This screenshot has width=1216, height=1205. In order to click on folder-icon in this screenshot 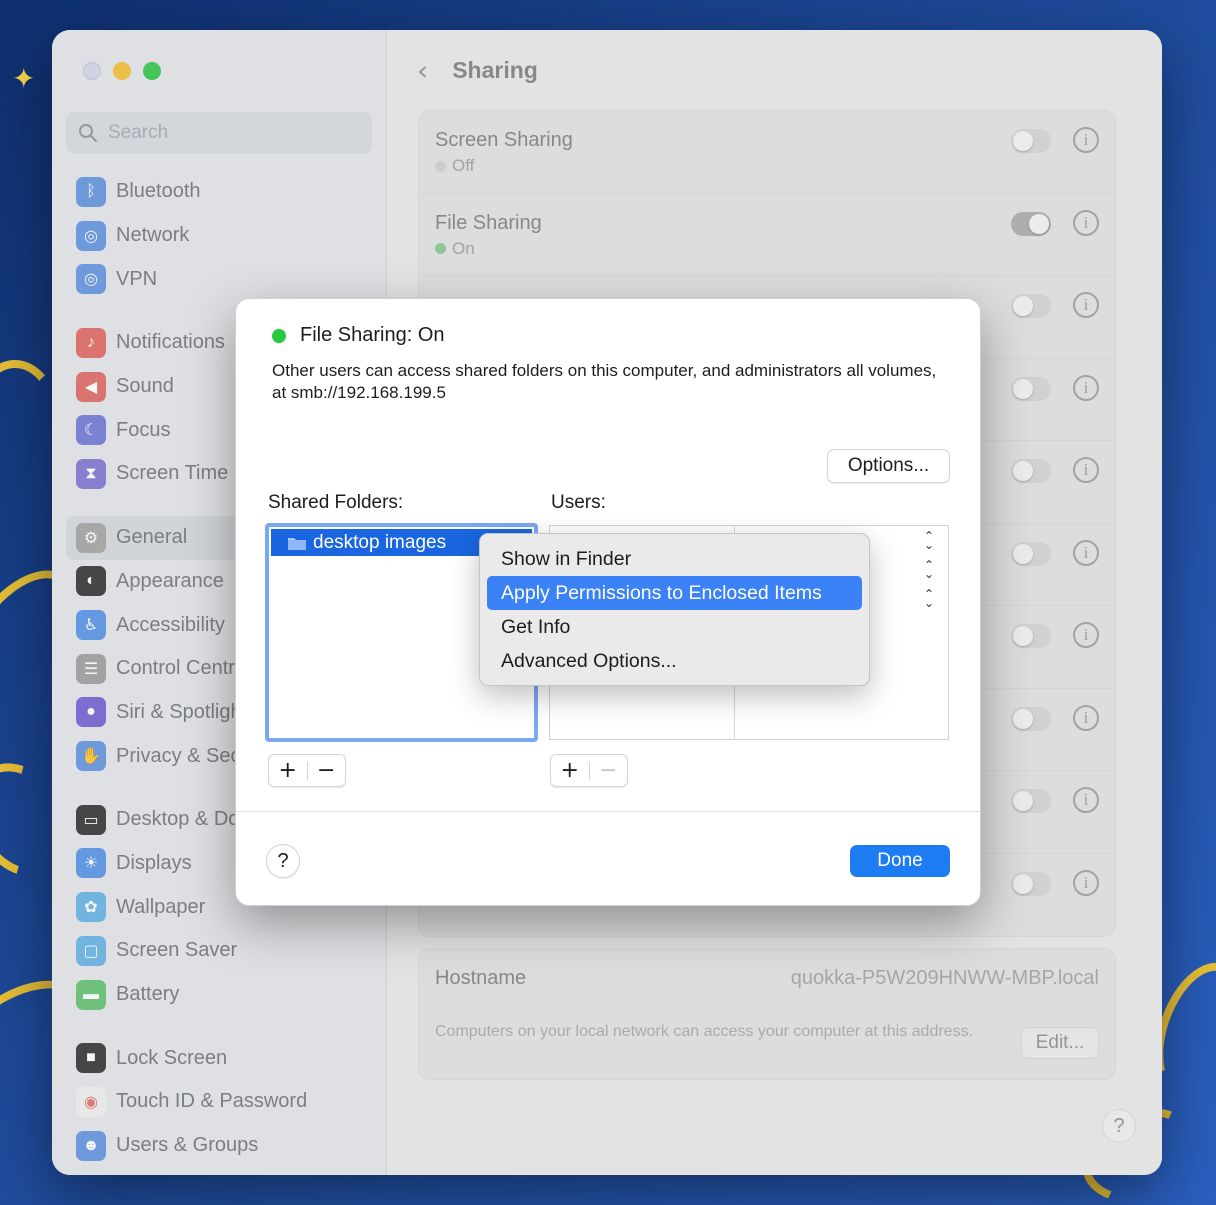, I will do `click(297, 543)`.